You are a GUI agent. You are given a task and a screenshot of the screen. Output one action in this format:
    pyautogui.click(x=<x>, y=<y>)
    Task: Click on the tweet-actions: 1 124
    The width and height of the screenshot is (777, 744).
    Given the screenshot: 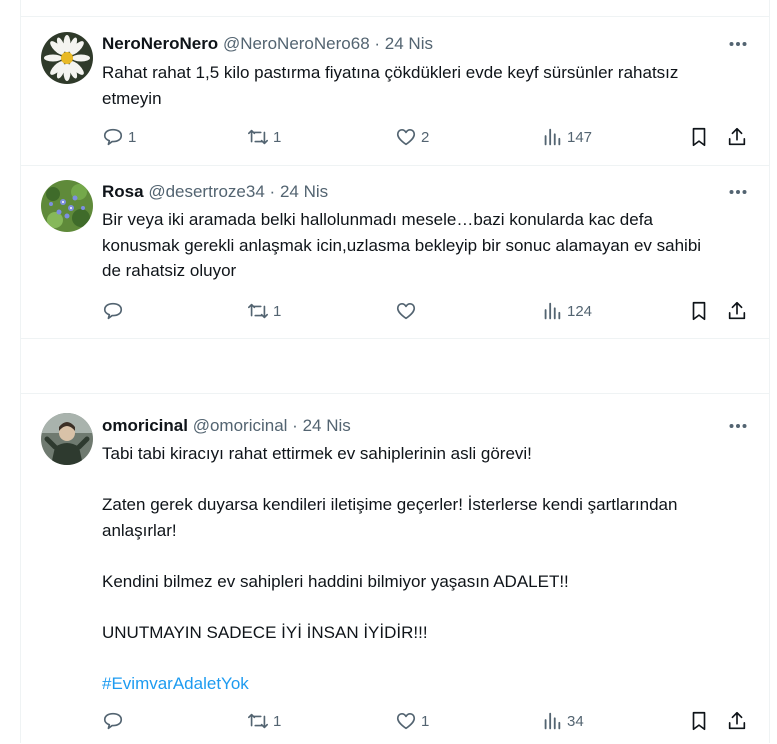 What is the action you would take?
    pyautogui.click(x=395, y=311)
    